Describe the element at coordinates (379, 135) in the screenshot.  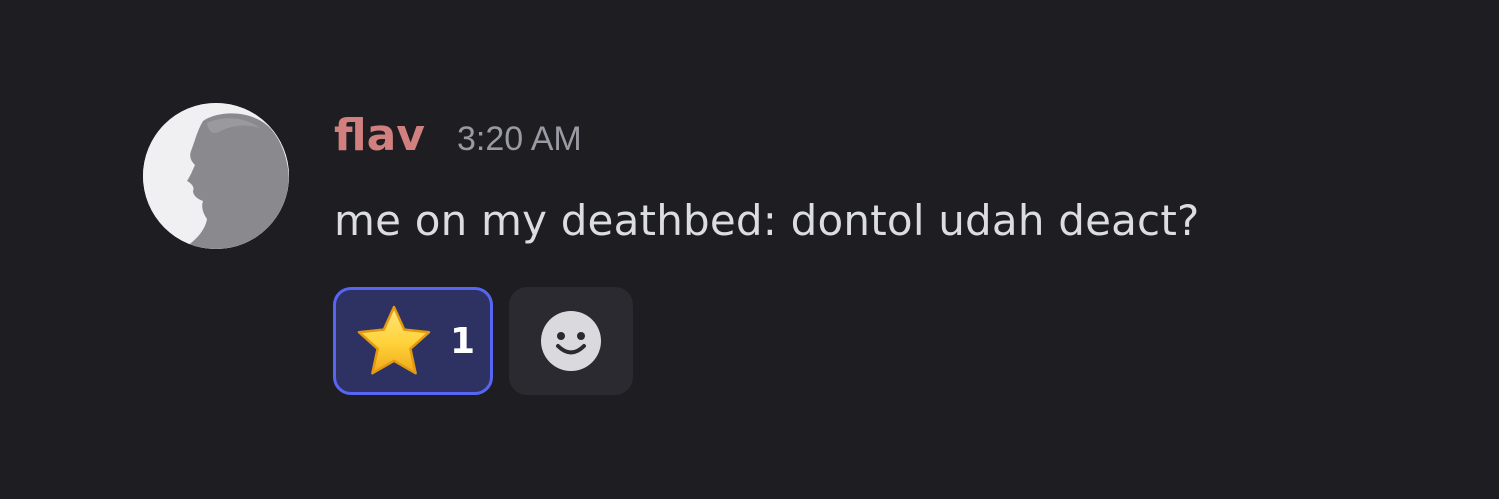
I see `username: flav` at that location.